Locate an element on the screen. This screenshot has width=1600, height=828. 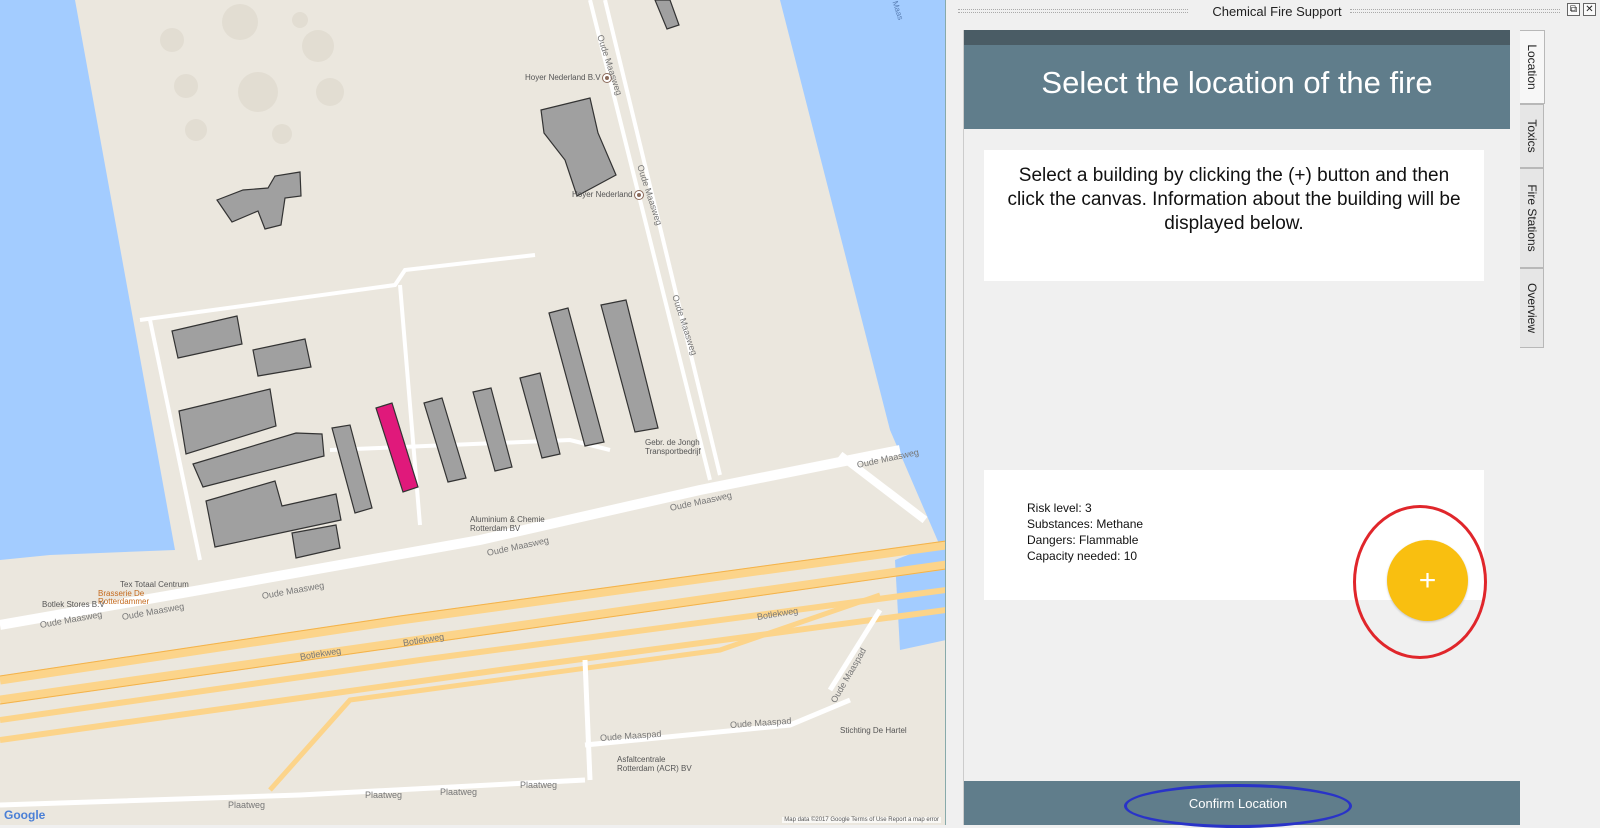
tab-location: Location is located at coordinates (1532, 67).